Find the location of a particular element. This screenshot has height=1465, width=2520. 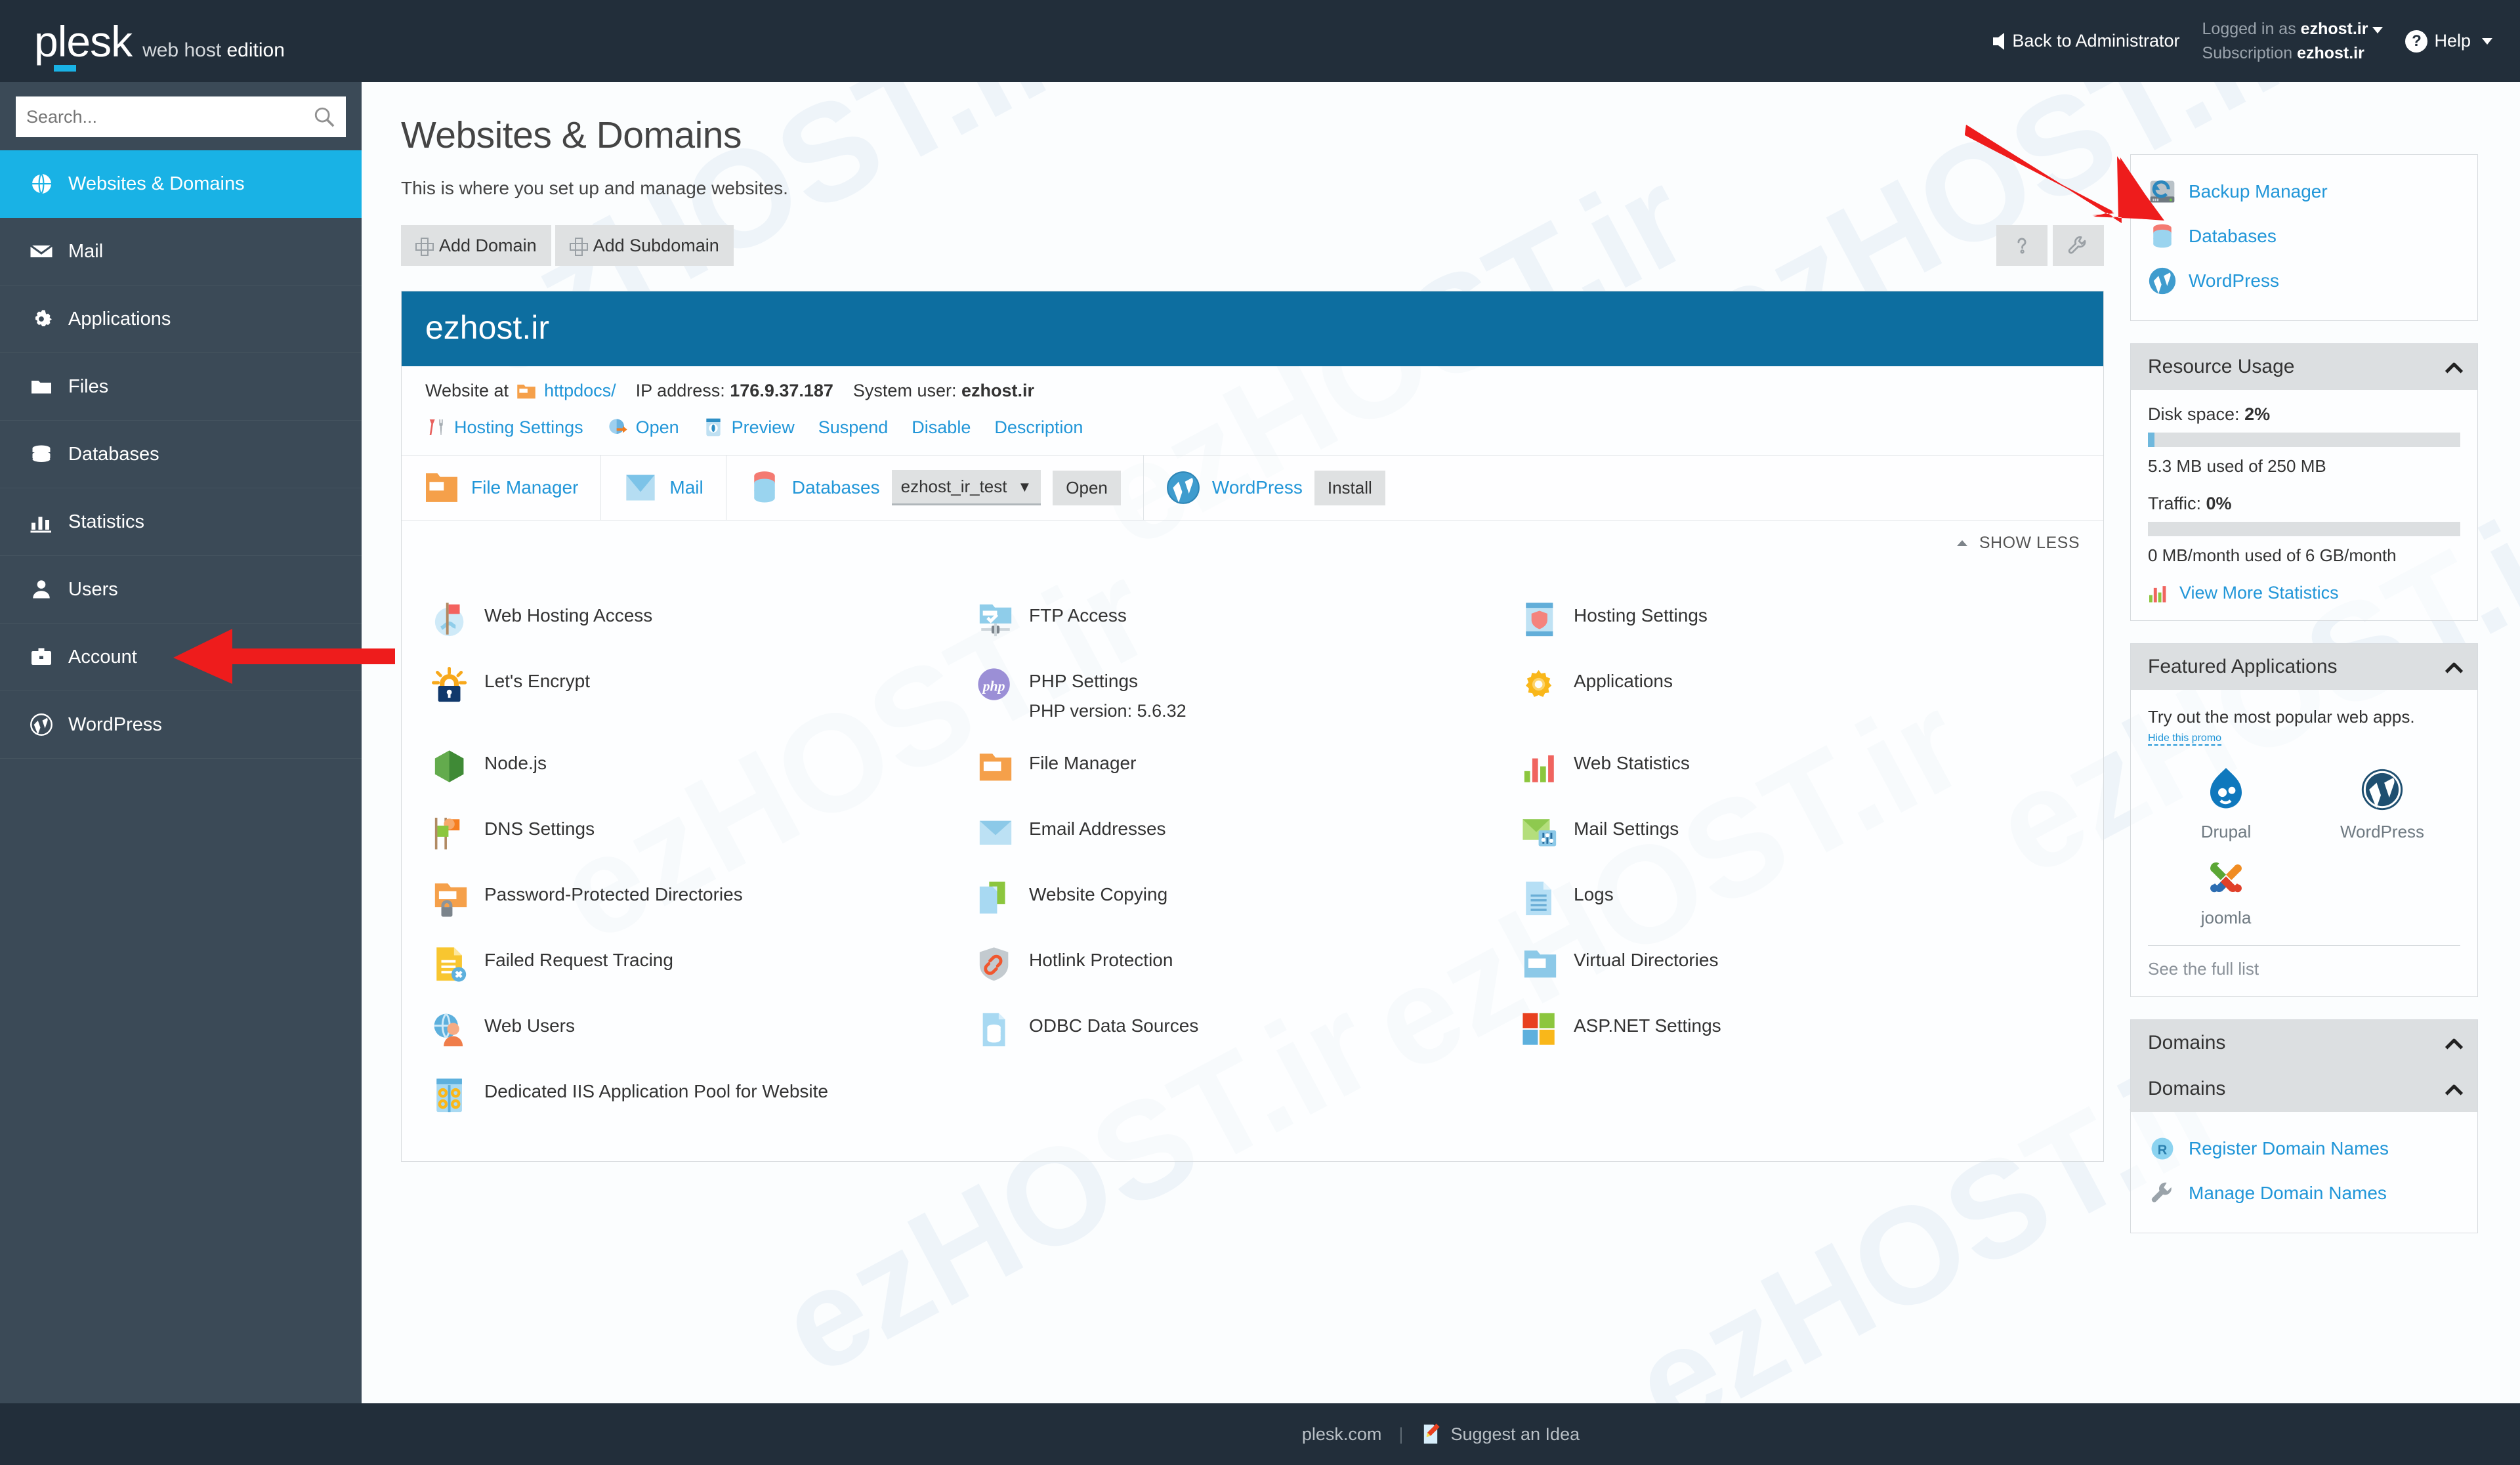

grid-item-lets-encrypt: Let's Encrypt is located at coordinates (704, 697).